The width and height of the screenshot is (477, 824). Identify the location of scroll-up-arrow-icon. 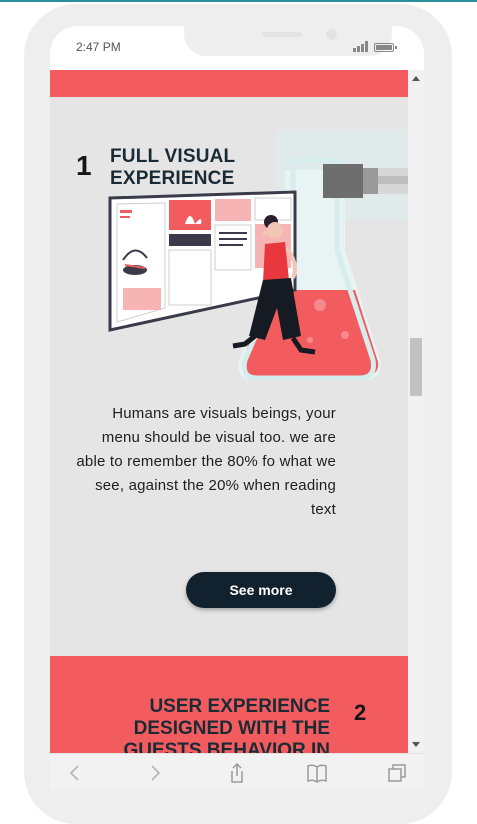
(416, 78).